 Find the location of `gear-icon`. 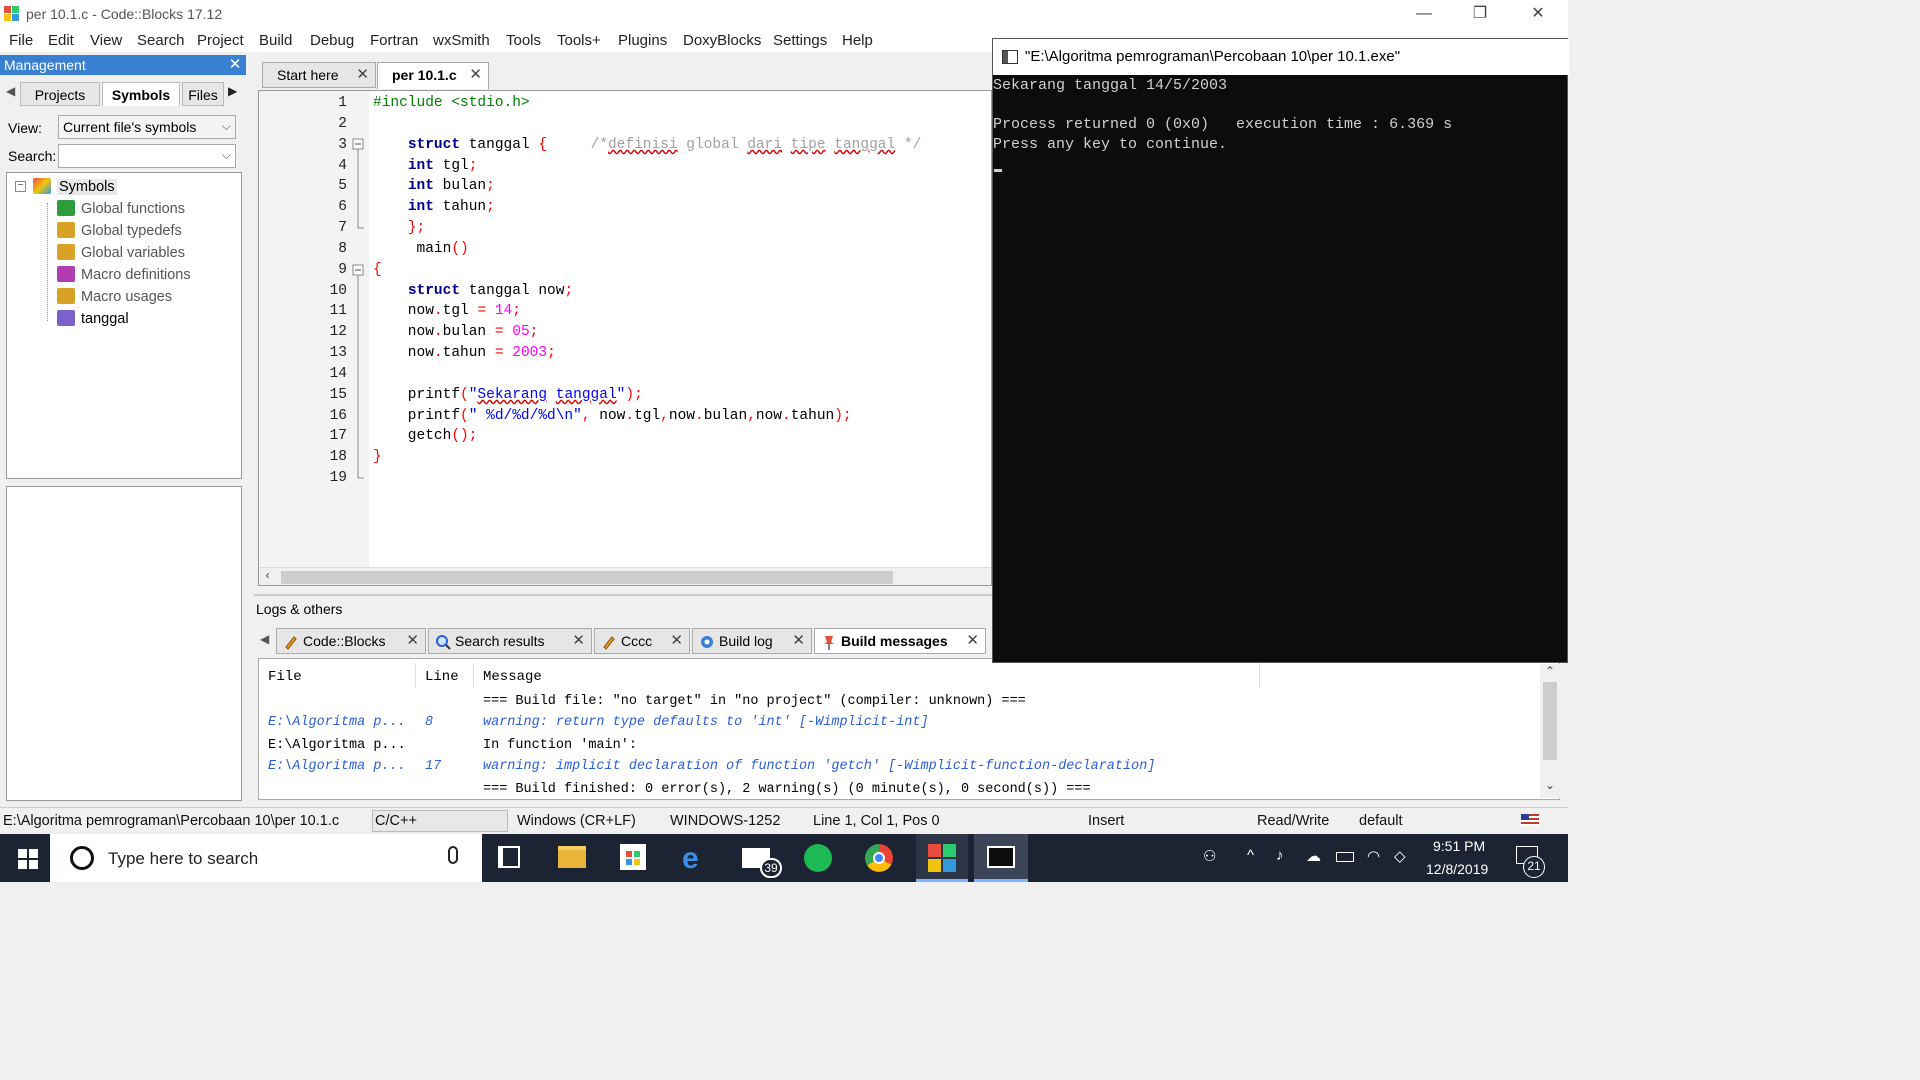

gear-icon is located at coordinates (707, 641).